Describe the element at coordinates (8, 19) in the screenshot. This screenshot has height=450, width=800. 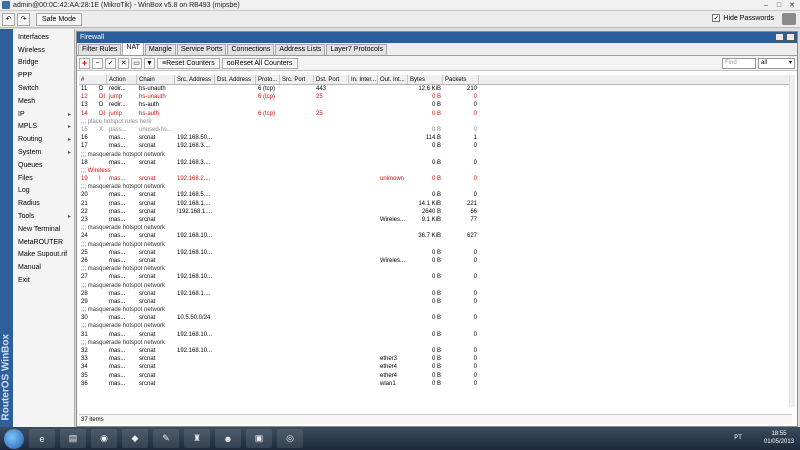
I see `undo-button: ↶` at that location.